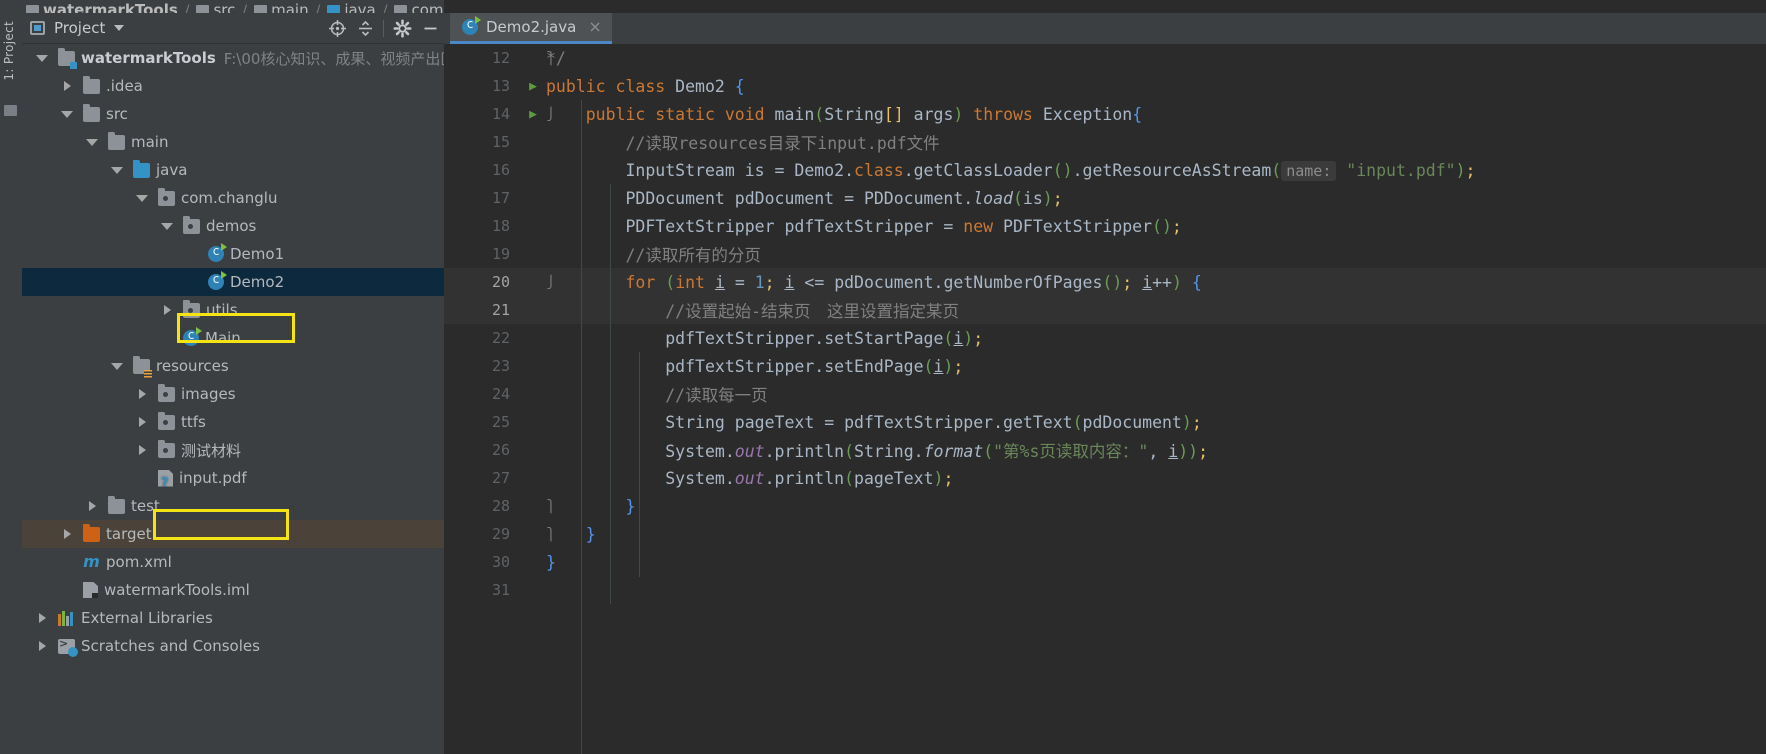 This screenshot has height=754, width=1766. Describe the element at coordinates (233, 590) in the screenshot. I see `tree-node-watermarktools-iml: watermarkTools.iml` at that location.